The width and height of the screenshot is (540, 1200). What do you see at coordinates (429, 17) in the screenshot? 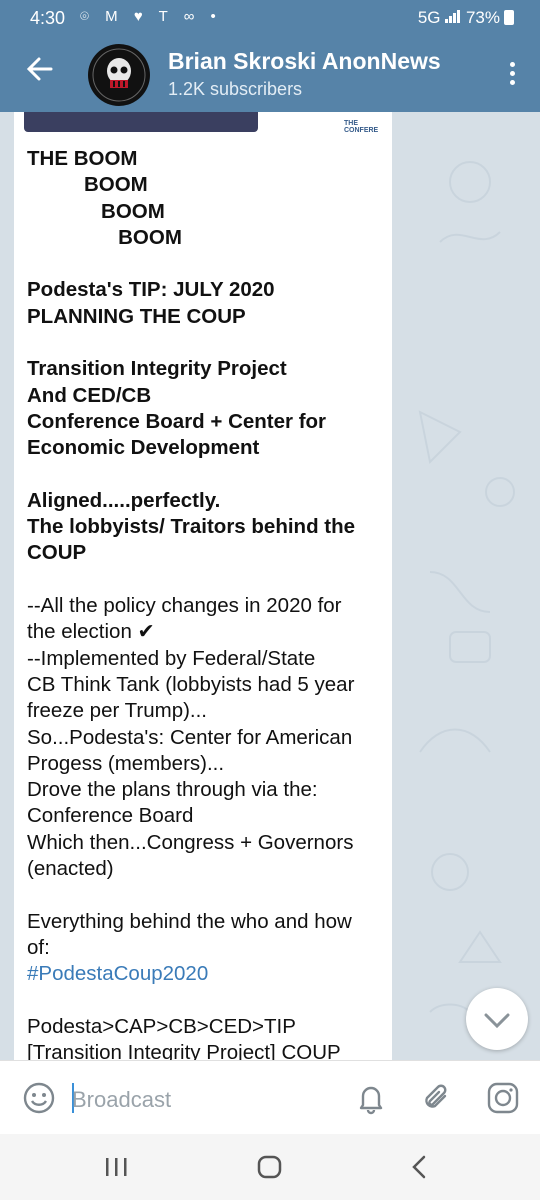
I see `network-label: 5G` at bounding box center [429, 17].